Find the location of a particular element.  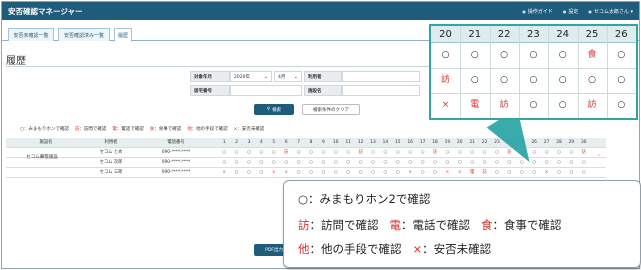

year-value: 2020年 is located at coordinates (242, 77).